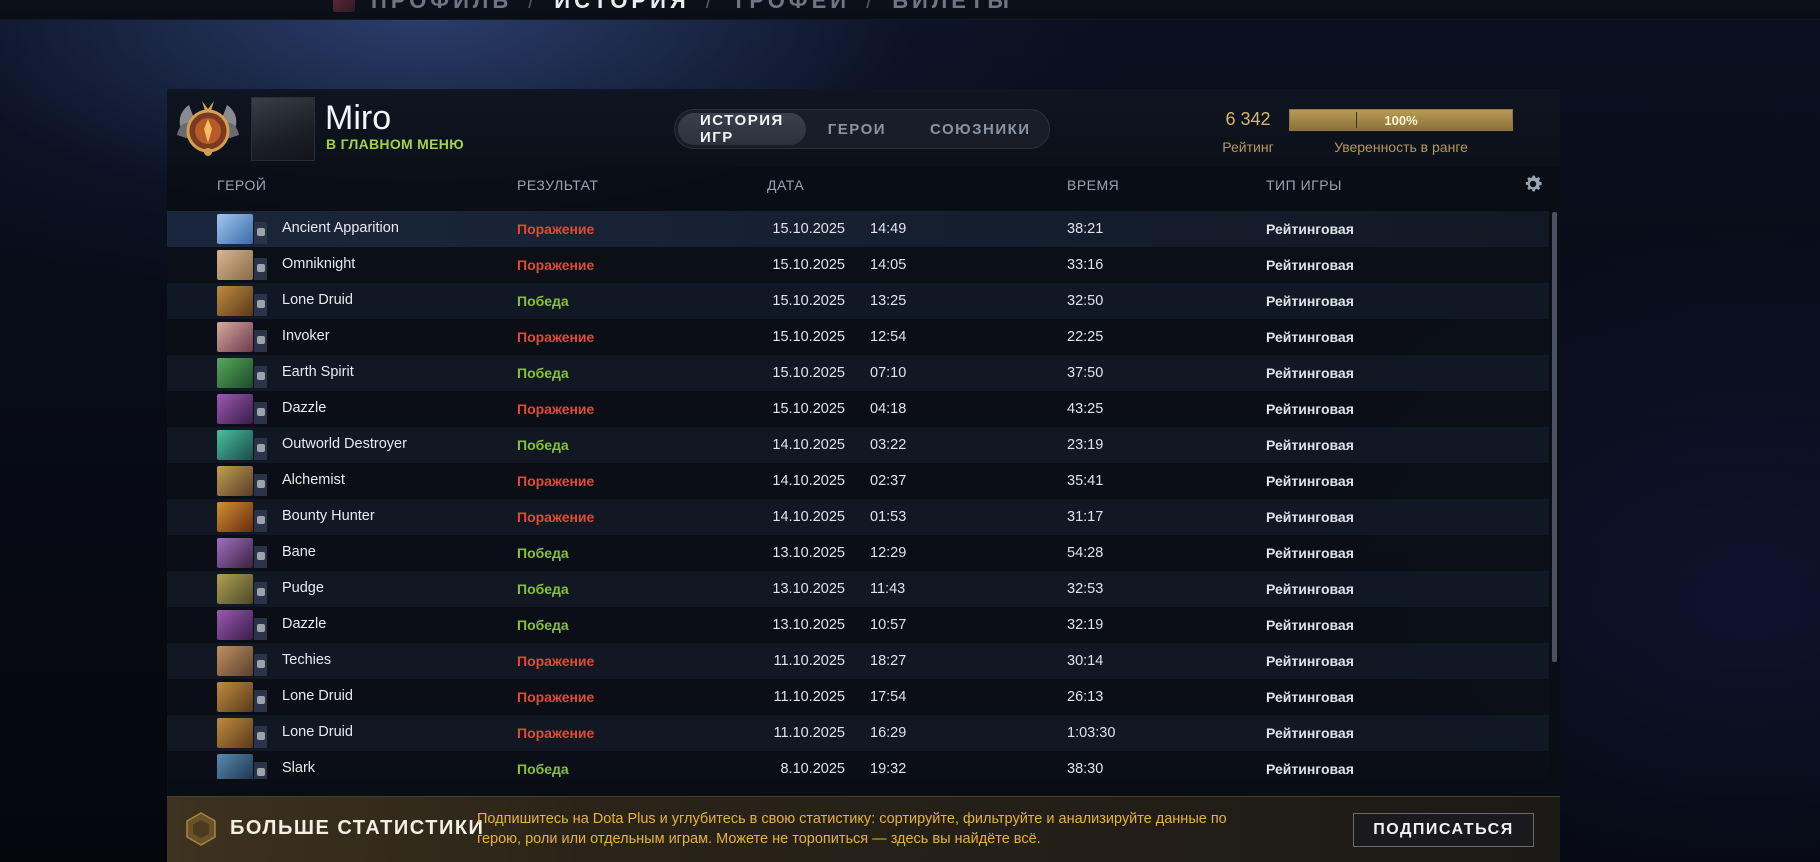 This screenshot has width=1820, height=862. Describe the element at coordinates (1304, 185) in the screenshot. I see `column-header-mode: ТИП ИГРЫ` at that location.